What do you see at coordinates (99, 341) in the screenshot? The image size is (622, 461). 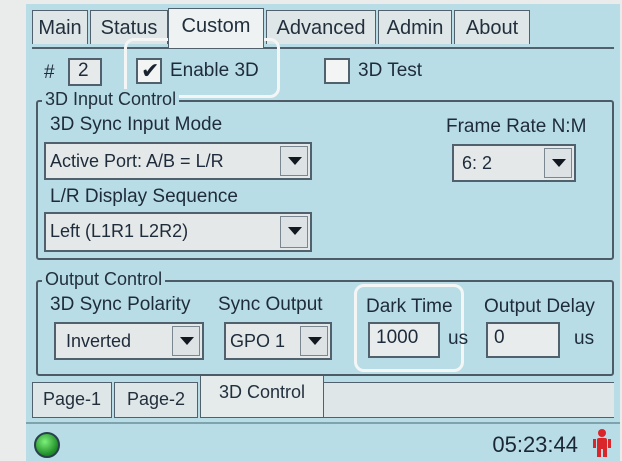 I see `polarity-value: Inverted` at bounding box center [99, 341].